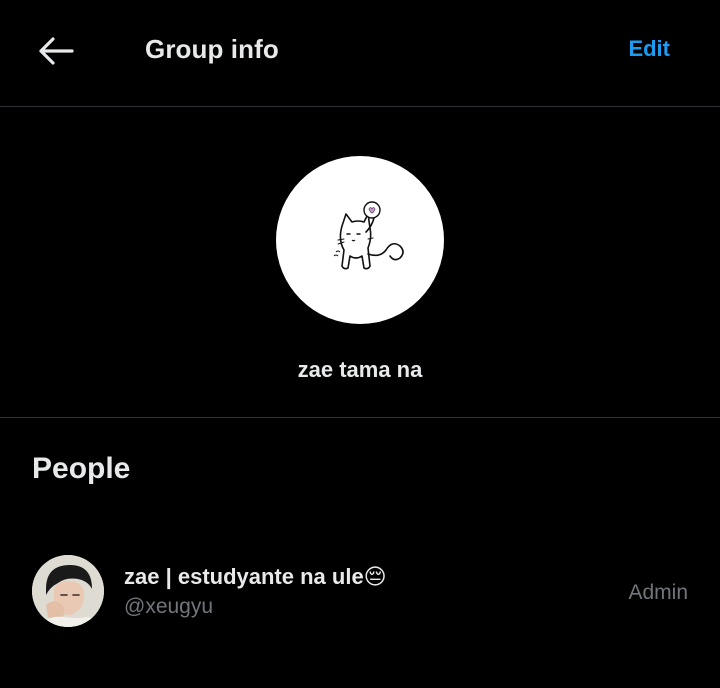  Describe the element at coordinates (658, 592) in the screenshot. I see `member-role-badge: Admin` at that location.